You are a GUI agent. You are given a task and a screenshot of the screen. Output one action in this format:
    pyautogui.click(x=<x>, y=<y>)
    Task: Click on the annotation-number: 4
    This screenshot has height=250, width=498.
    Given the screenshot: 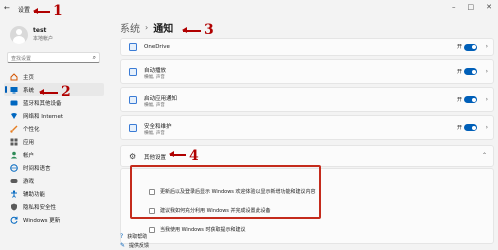 What is the action you would take?
    pyautogui.click(x=194, y=156)
    